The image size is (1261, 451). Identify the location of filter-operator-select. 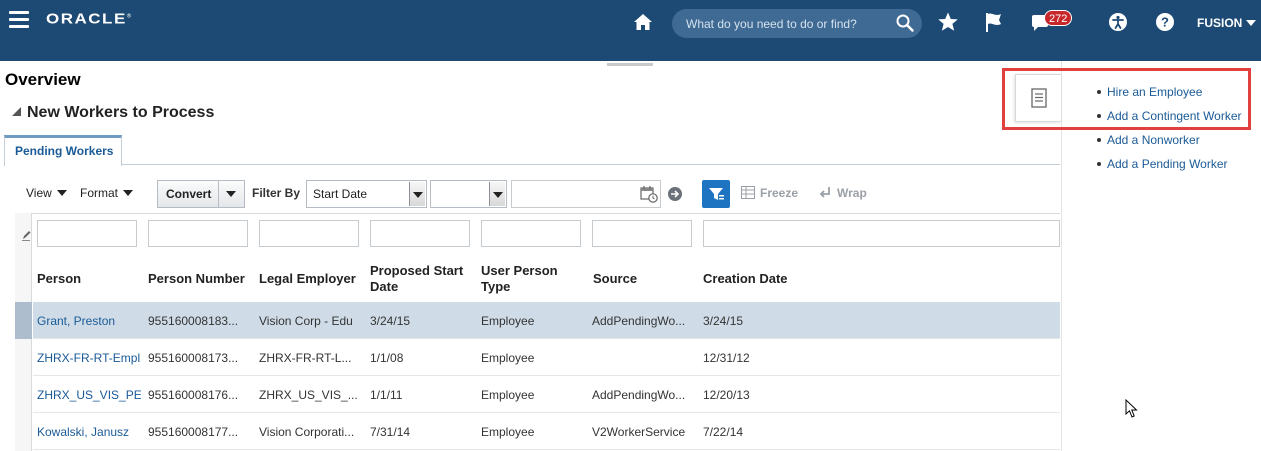
(468, 194).